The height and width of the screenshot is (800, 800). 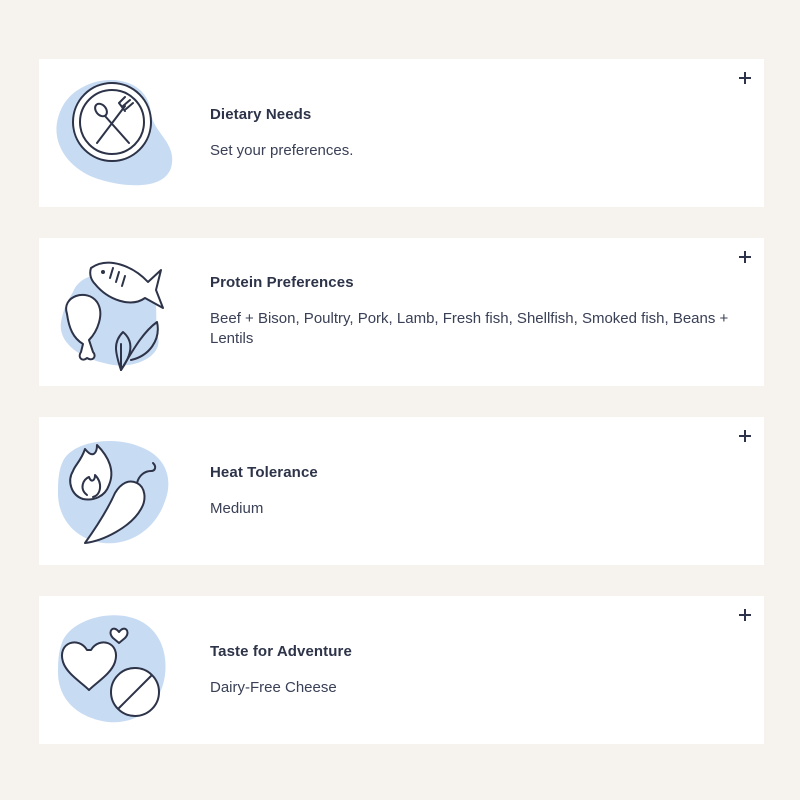 I want to click on card-description: Medium, so click(x=237, y=508).